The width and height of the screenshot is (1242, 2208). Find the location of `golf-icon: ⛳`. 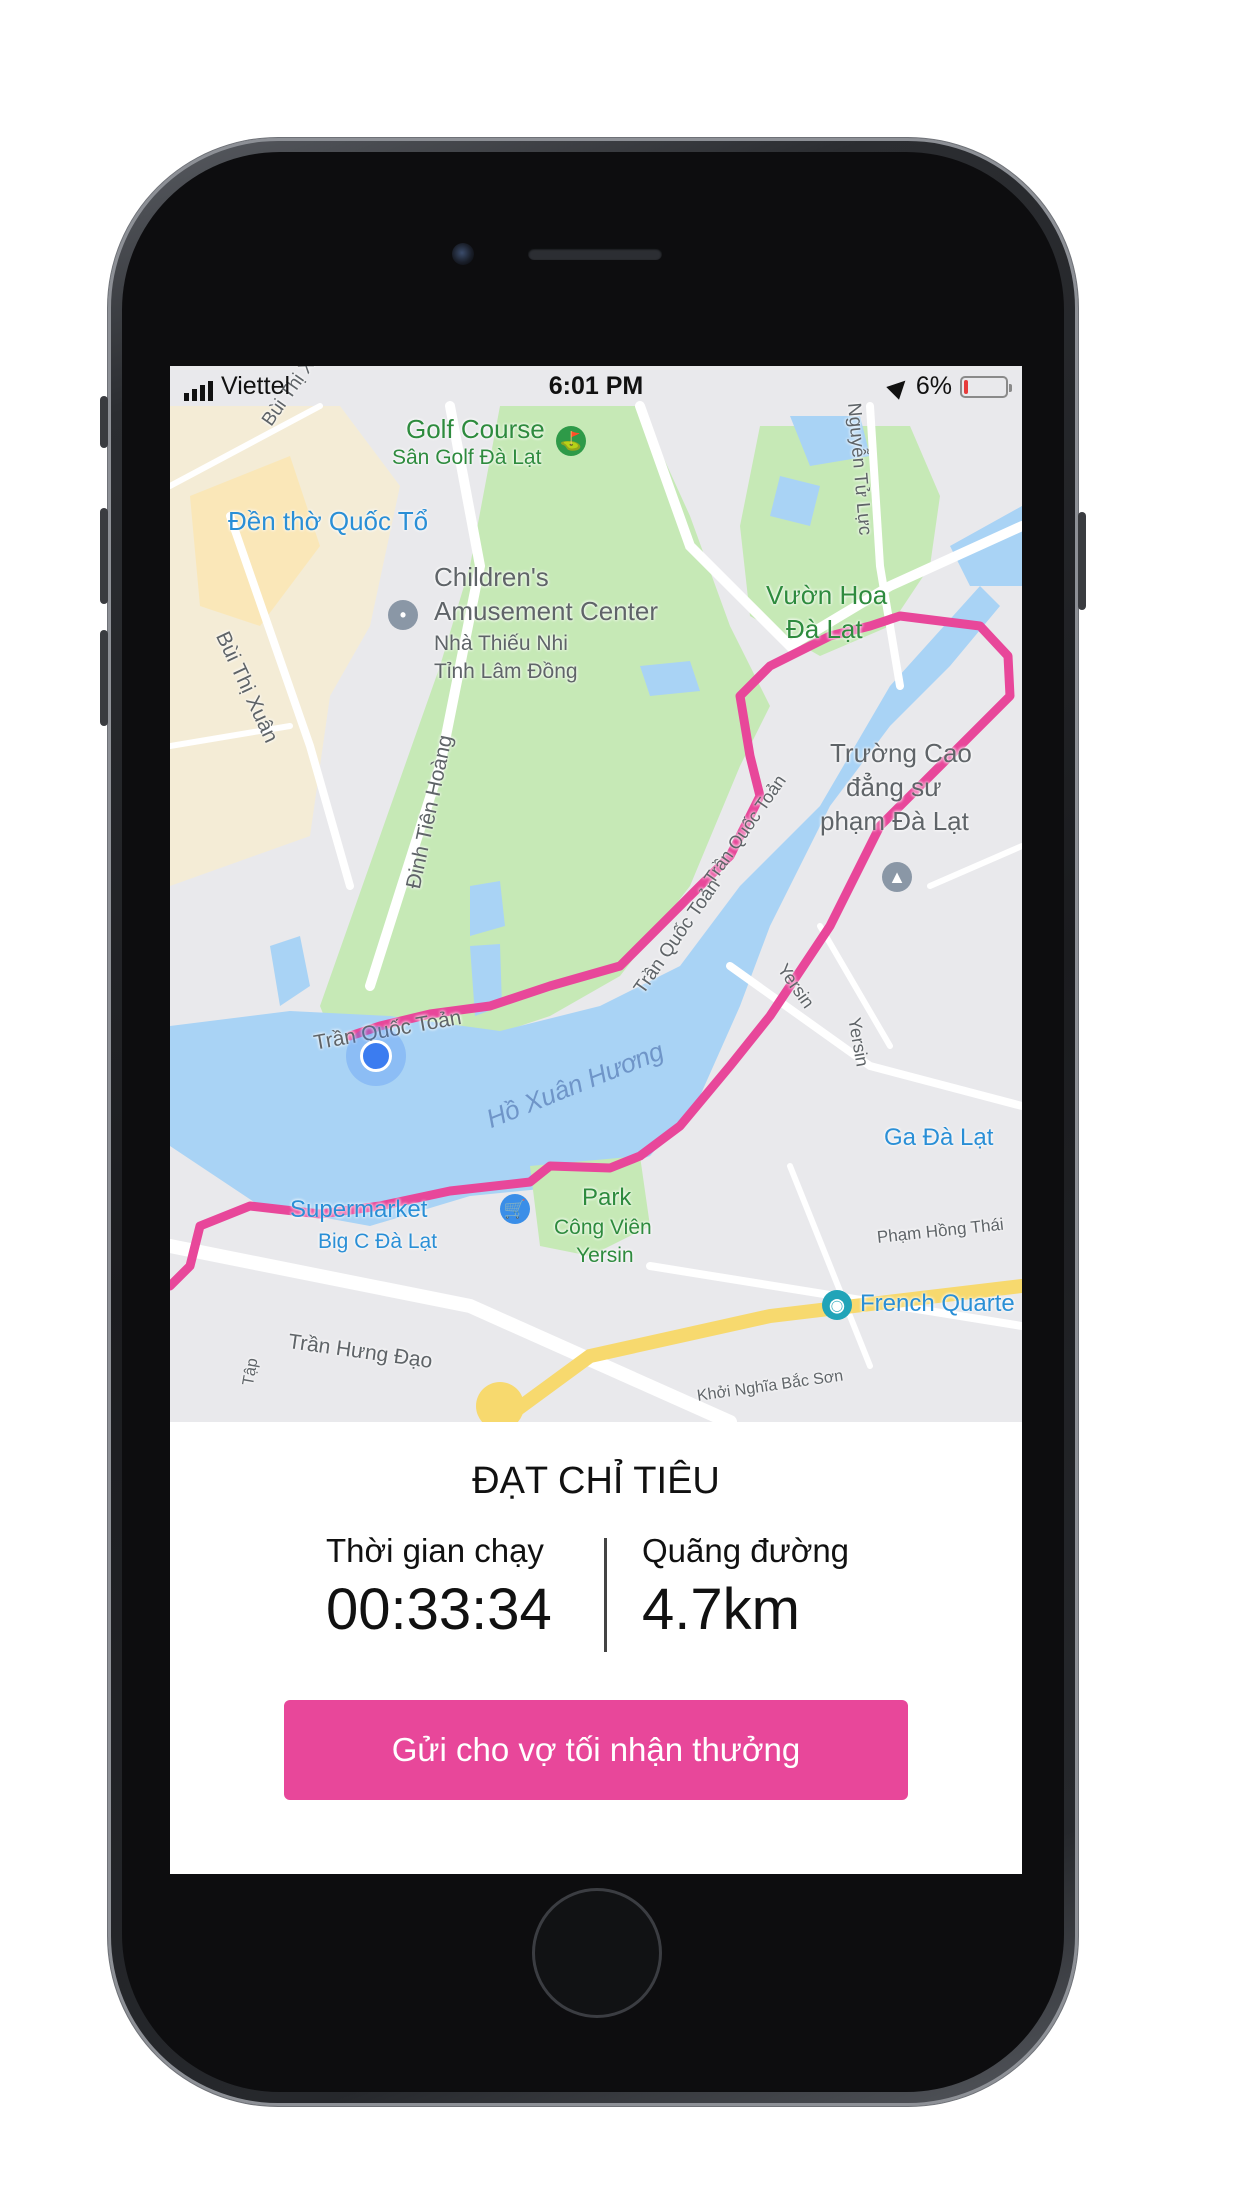

golf-icon: ⛳ is located at coordinates (571, 441).